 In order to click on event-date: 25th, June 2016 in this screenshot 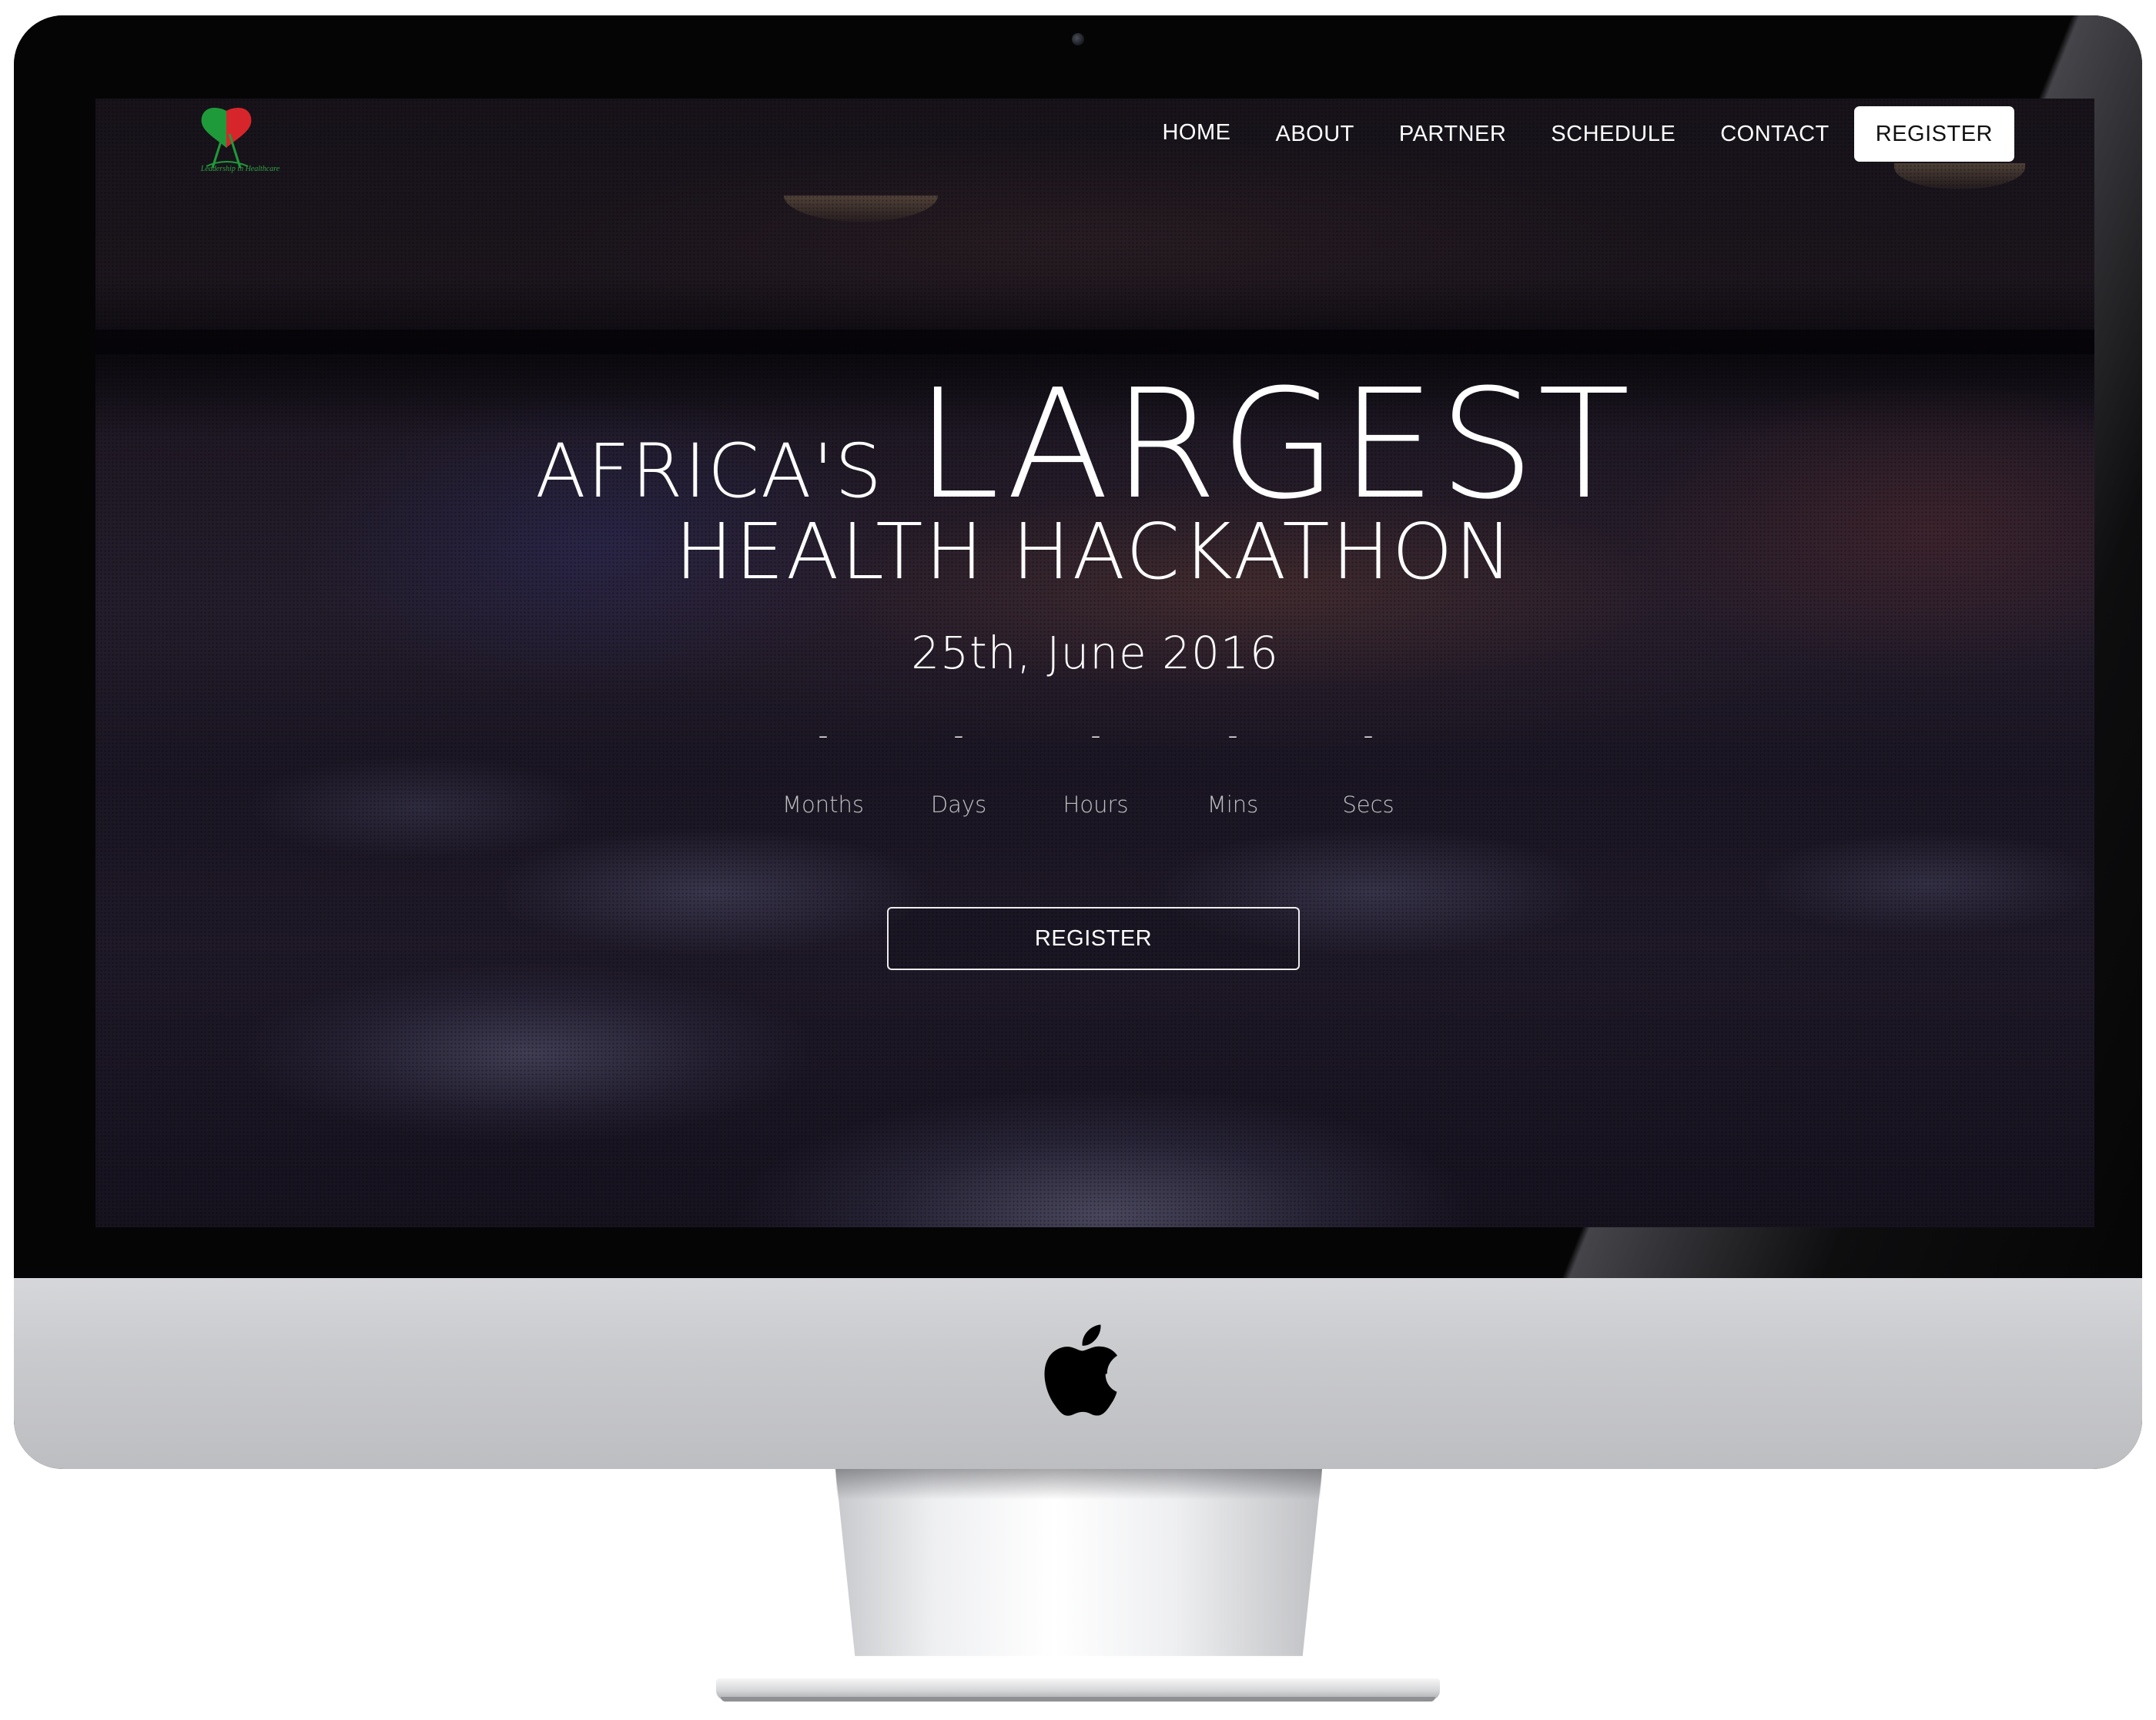, I will do `click(1095, 653)`.